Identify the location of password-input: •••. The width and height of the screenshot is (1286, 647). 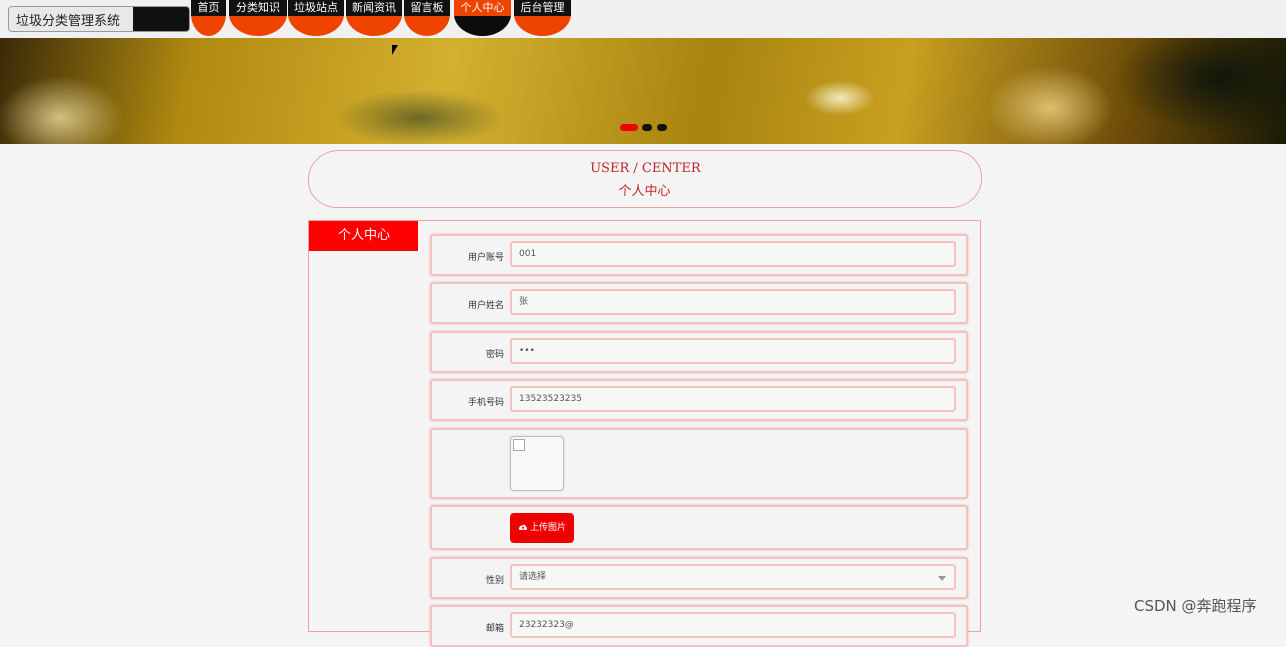
(733, 351).